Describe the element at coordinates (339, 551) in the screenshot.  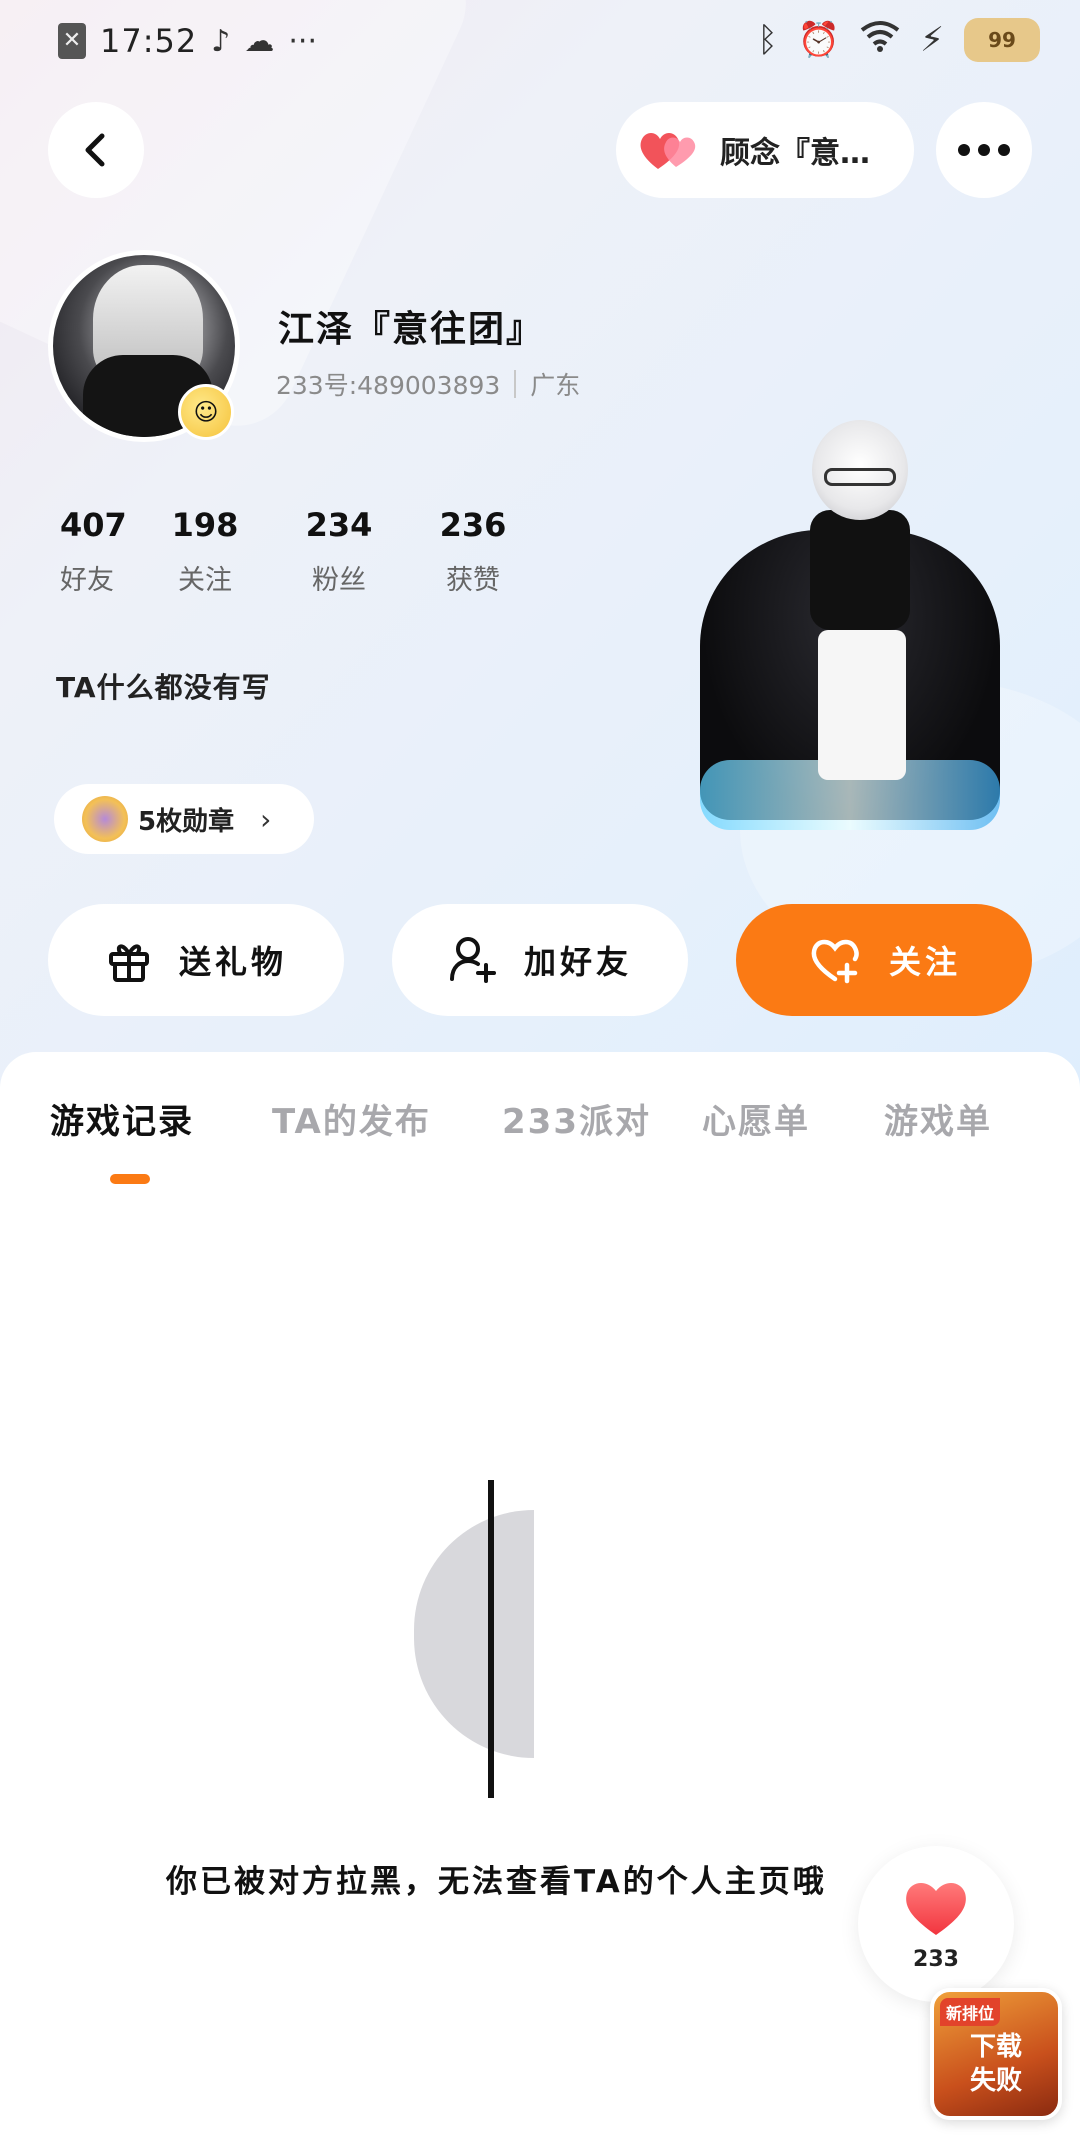
I see `stat-fans: 234 粉丝` at that location.